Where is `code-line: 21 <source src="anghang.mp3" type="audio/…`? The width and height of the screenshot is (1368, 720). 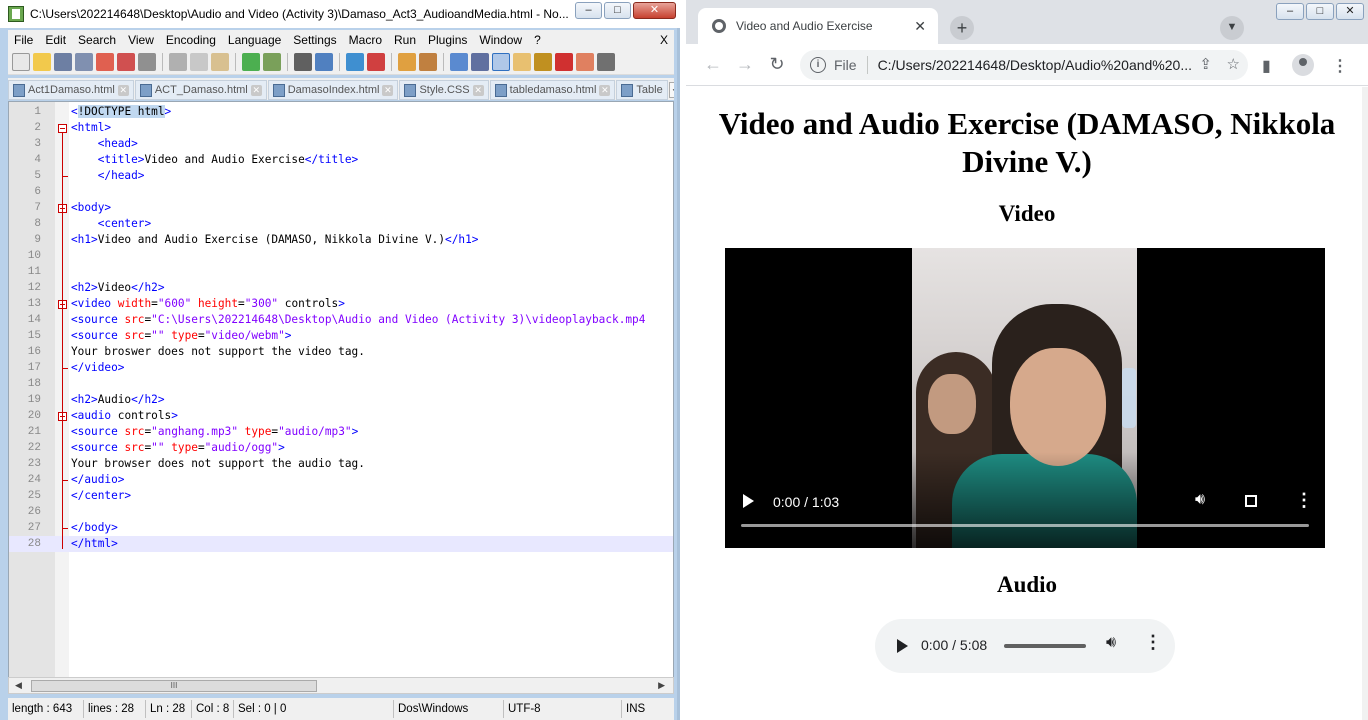 code-line: 21 <source src="anghang.mp3" type="audio/… is located at coordinates (341, 432).